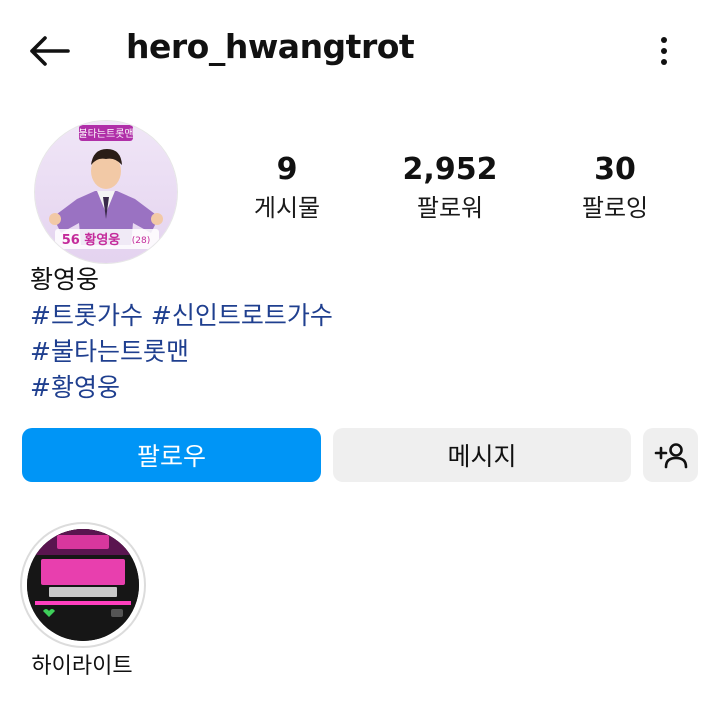 The width and height of the screenshot is (720, 715). I want to click on more-options-button, so click(664, 51).